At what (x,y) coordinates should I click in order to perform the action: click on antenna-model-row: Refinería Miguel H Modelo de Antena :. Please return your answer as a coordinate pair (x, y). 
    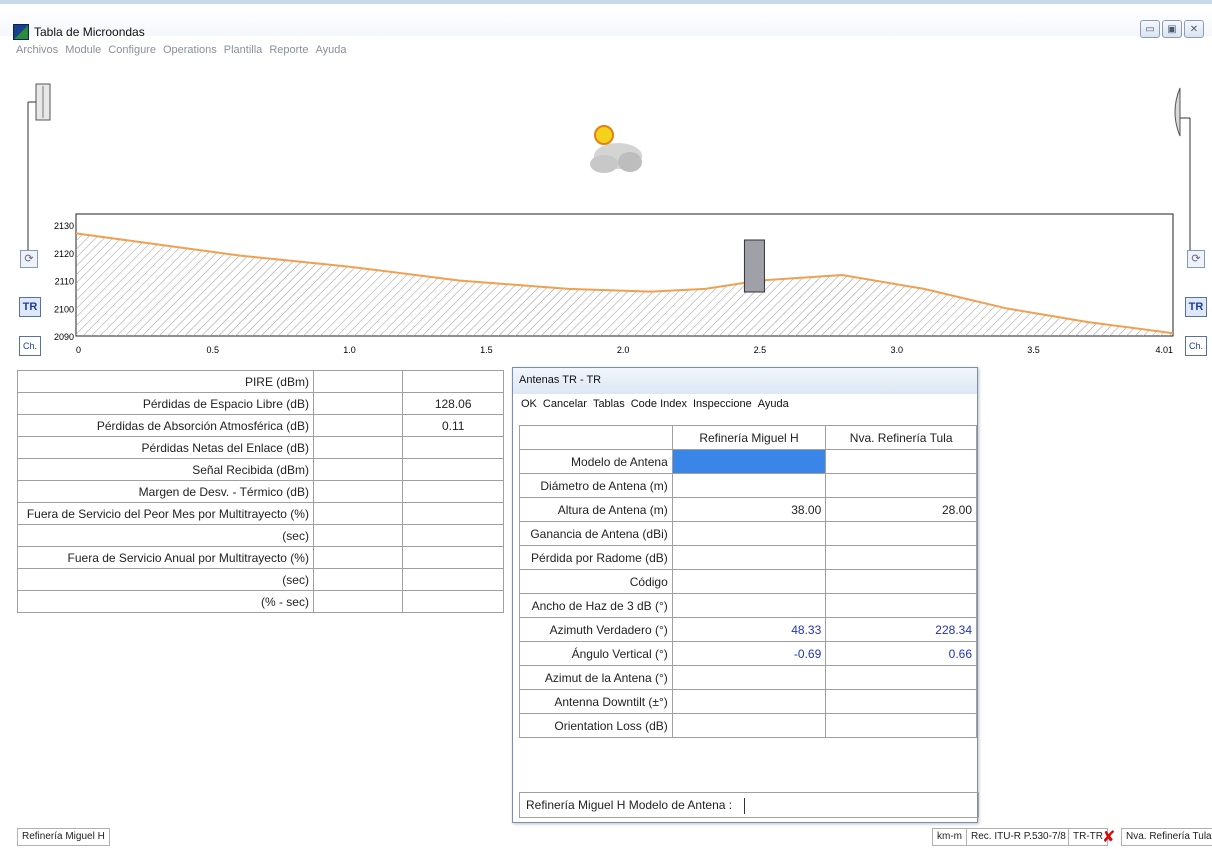
    Looking at the image, I should click on (749, 805).